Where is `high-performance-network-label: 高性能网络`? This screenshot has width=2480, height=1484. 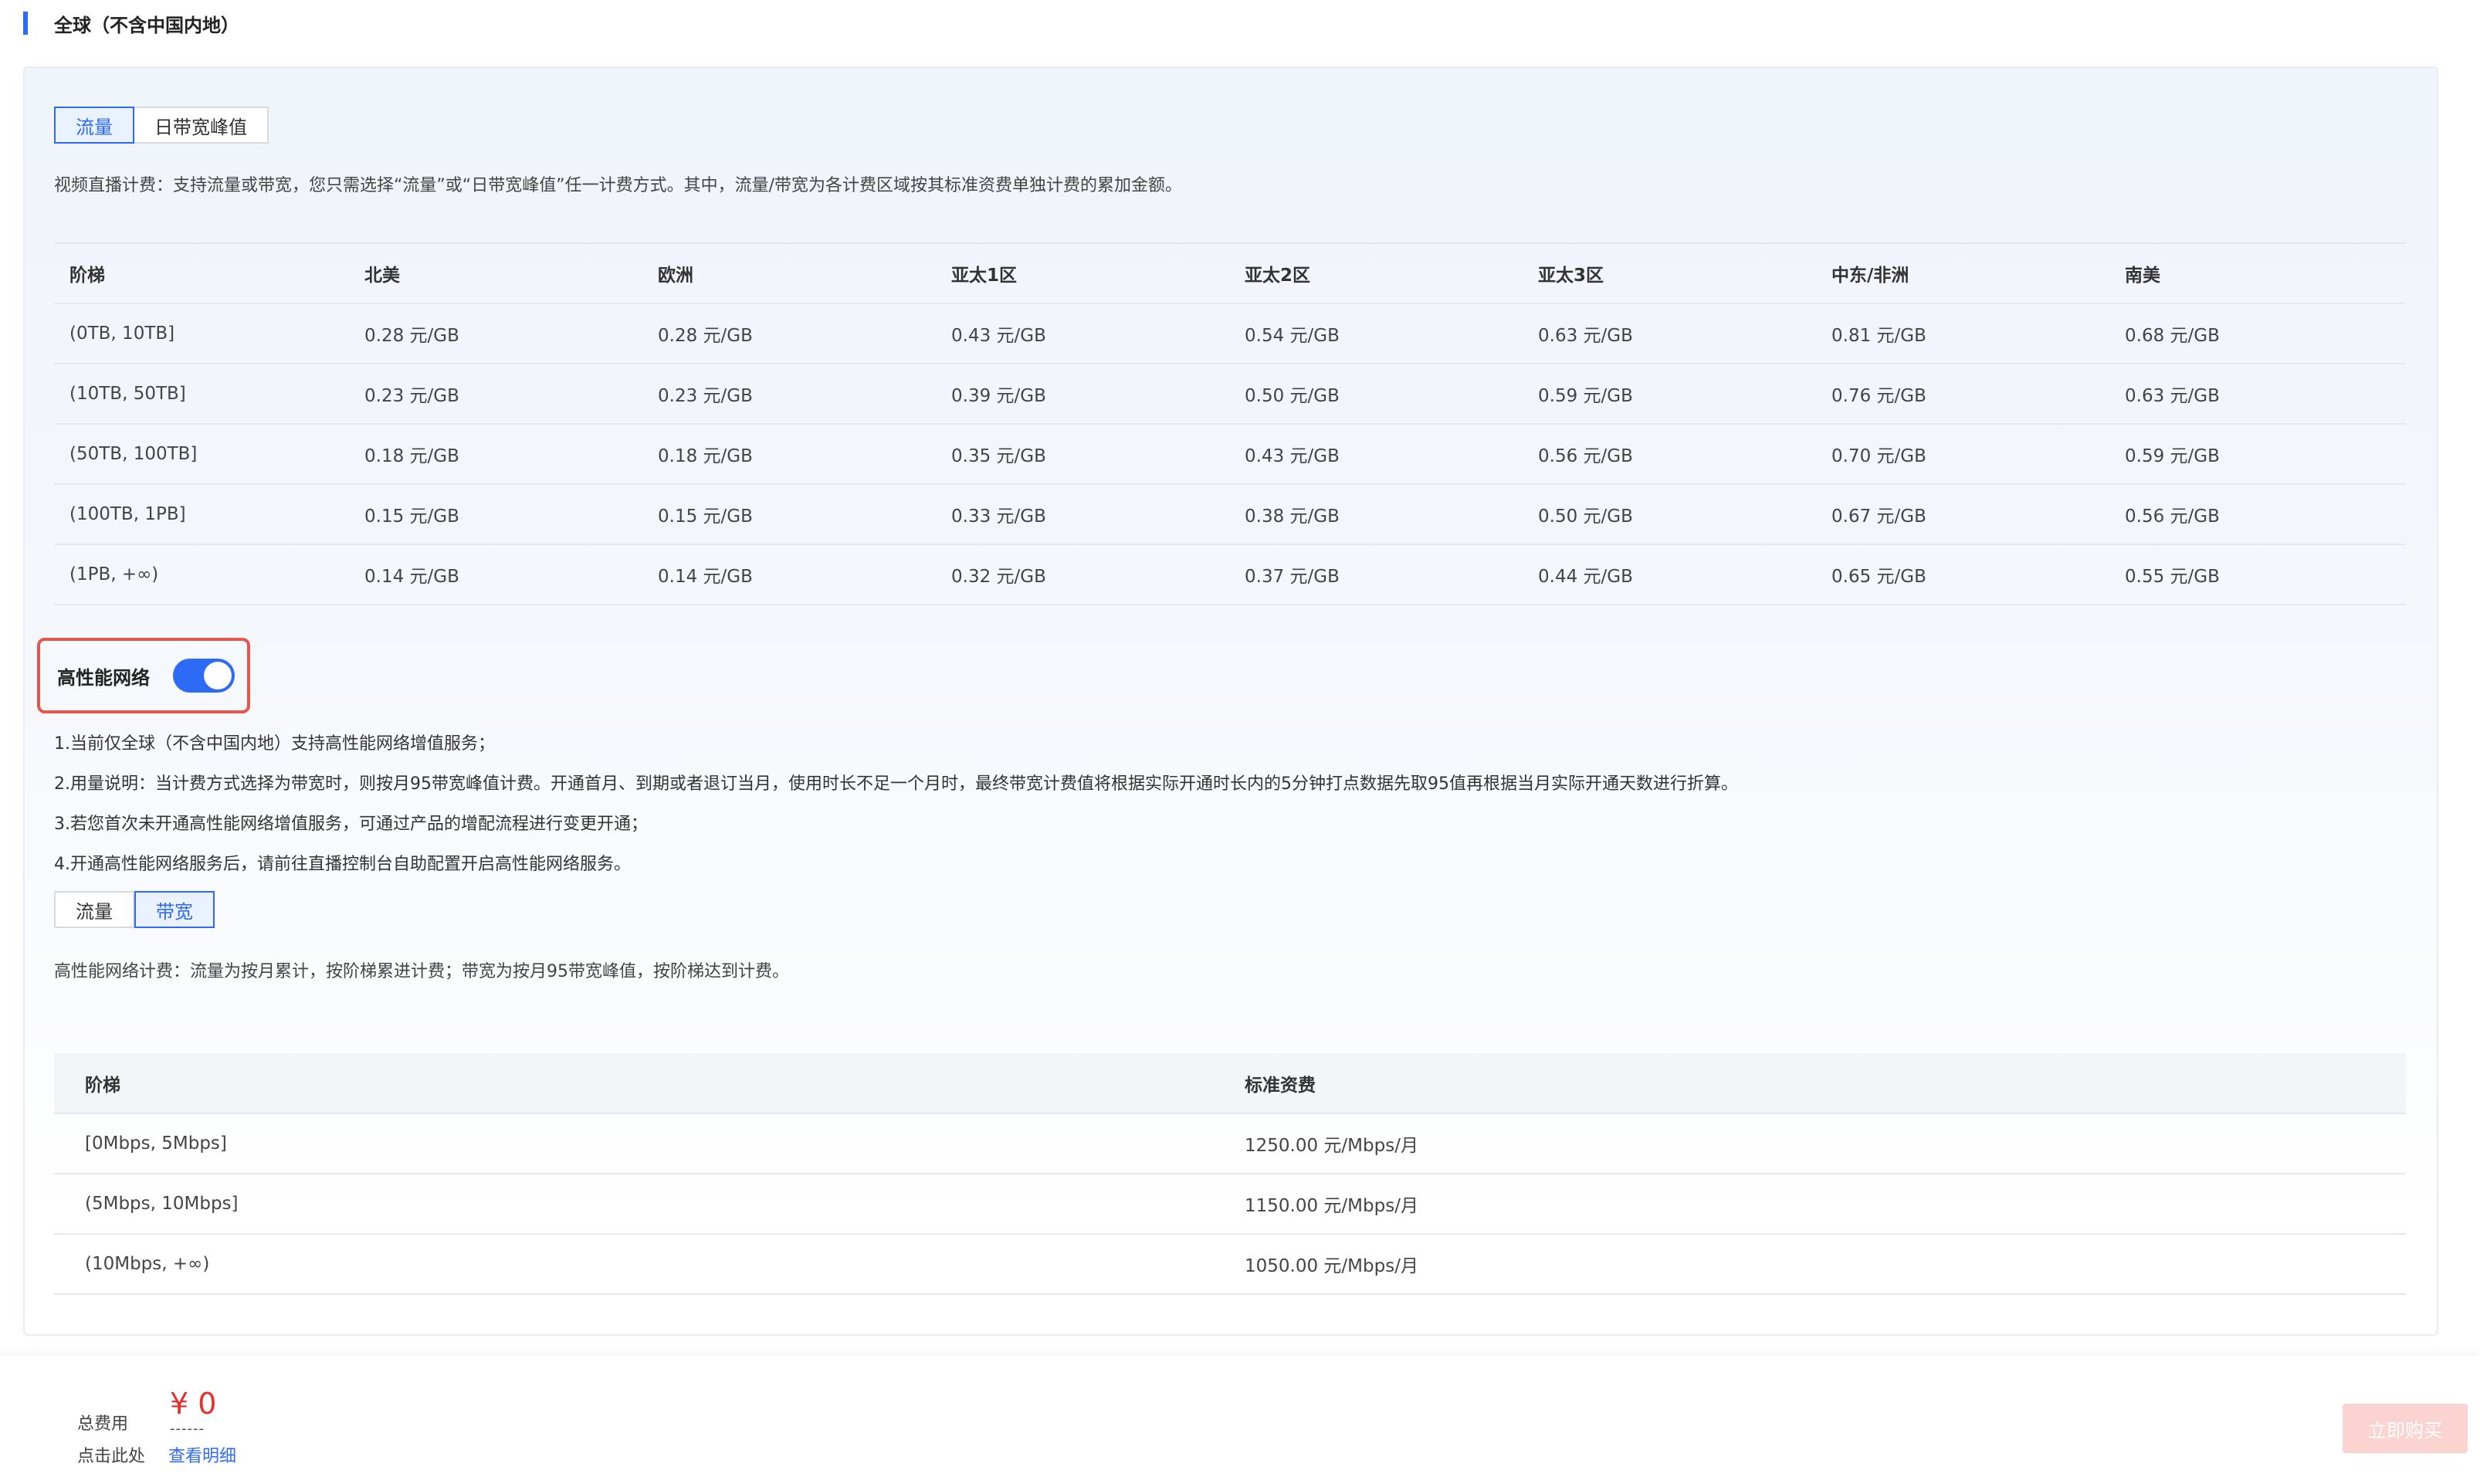
high-performance-network-label: 高性能网络 is located at coordinates (103, 677).